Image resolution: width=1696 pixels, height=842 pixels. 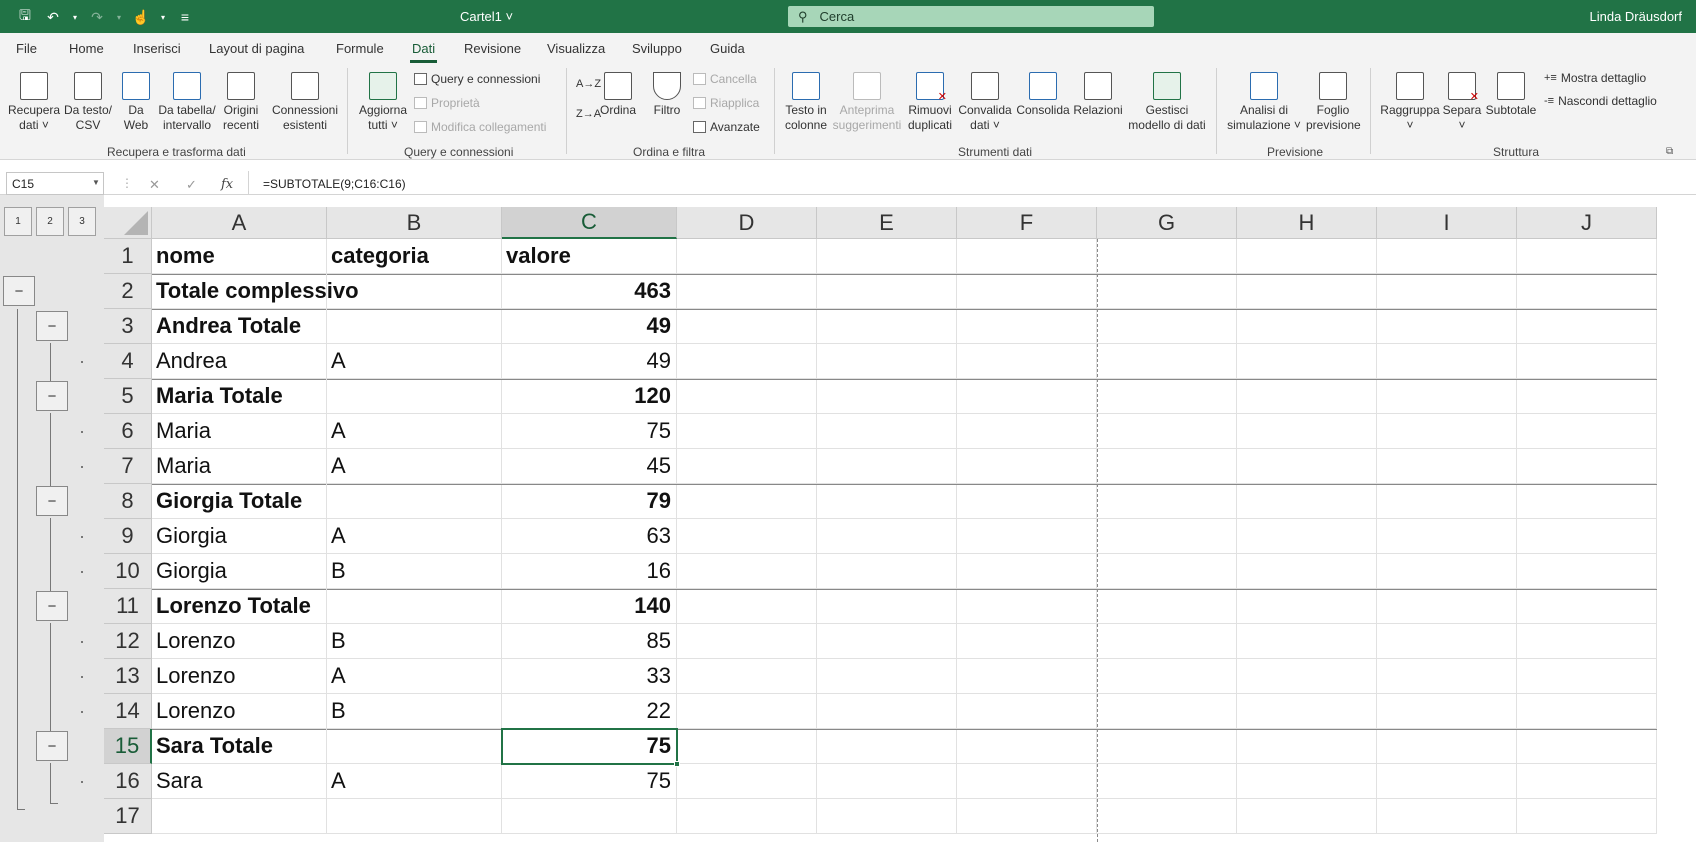 What do you see at coordinates (414, 606) in the screenshot?
I see `cell-b11` at bounding box center [414, 606].